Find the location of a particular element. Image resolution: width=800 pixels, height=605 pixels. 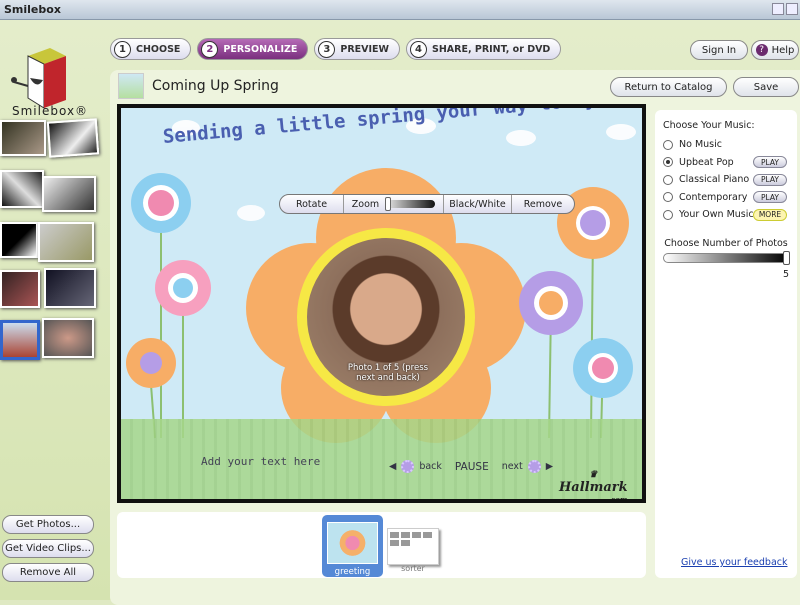

remove-button: Remove is located at coordinates (543, 204).